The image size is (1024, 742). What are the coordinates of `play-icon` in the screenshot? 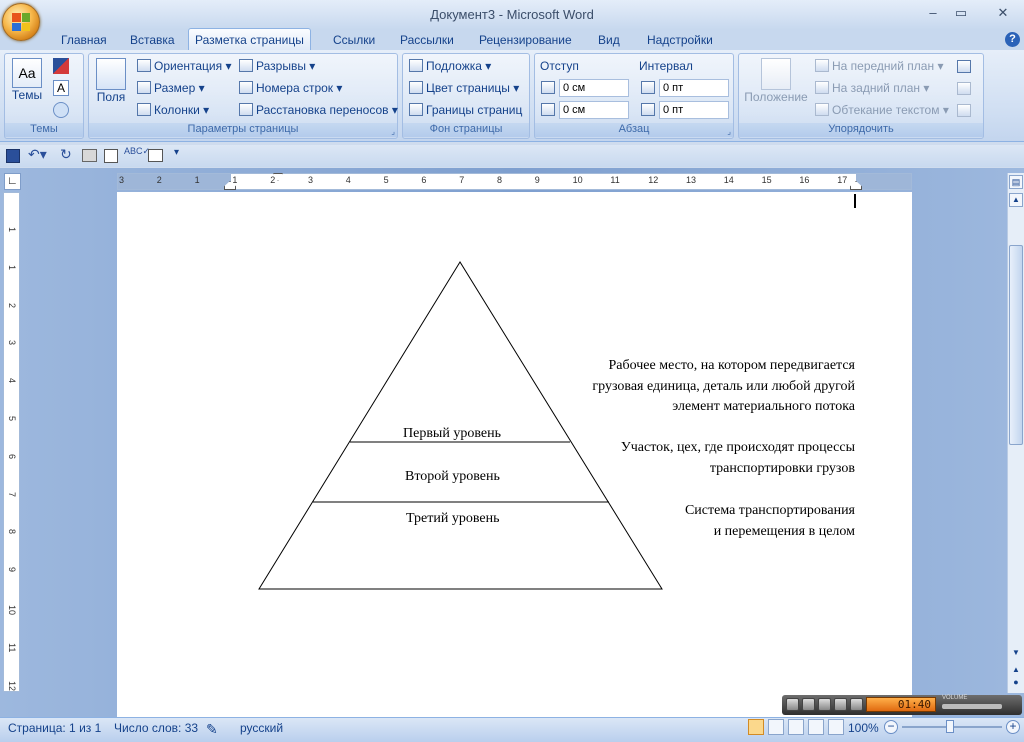 It's located at (792, 704).